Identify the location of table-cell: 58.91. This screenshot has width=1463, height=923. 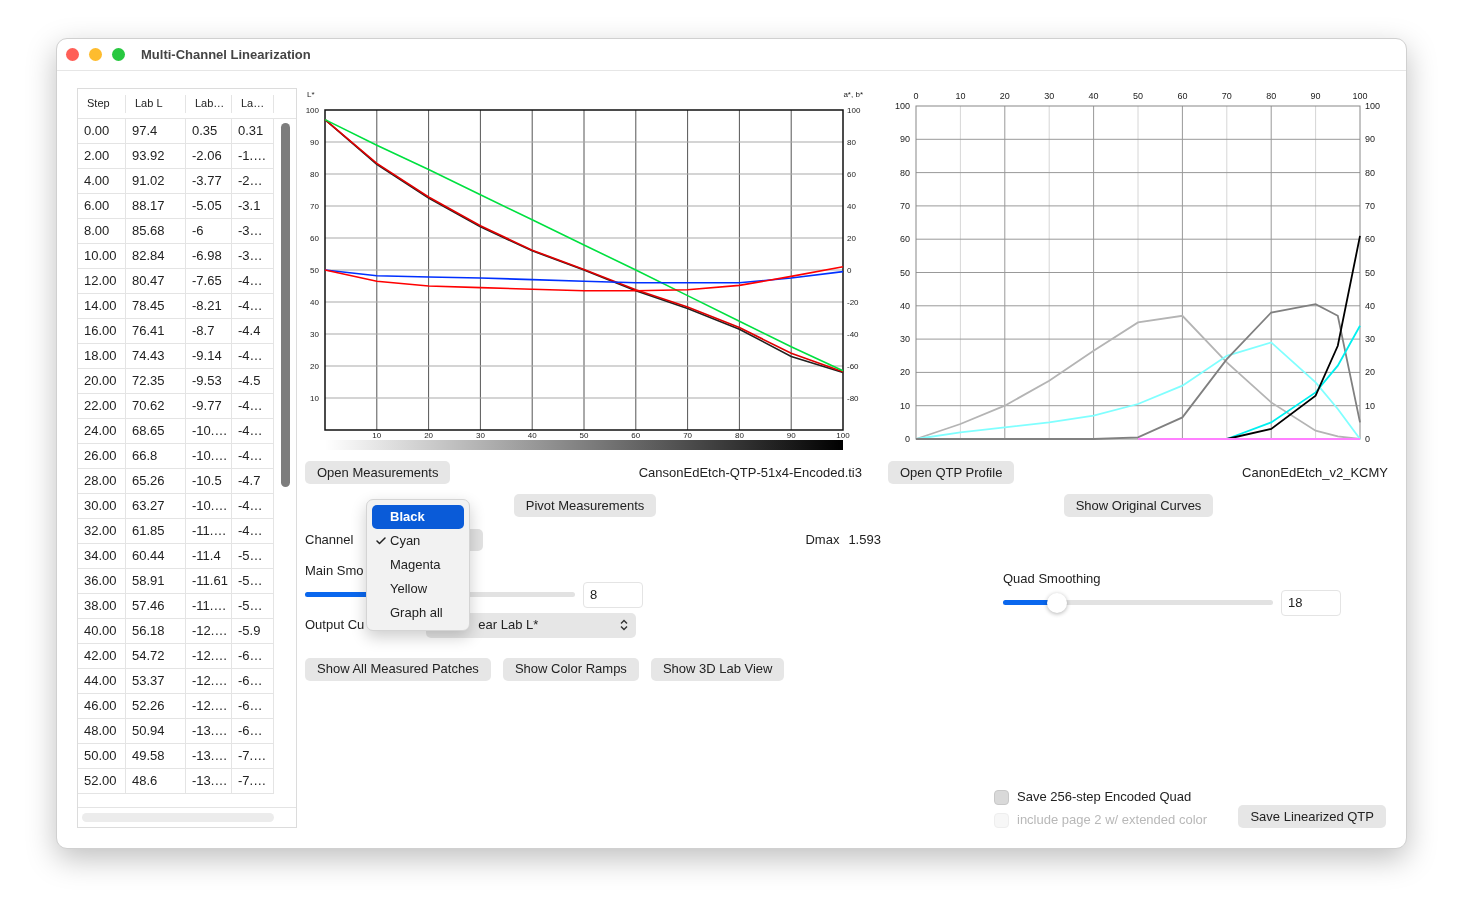
(156, 581).